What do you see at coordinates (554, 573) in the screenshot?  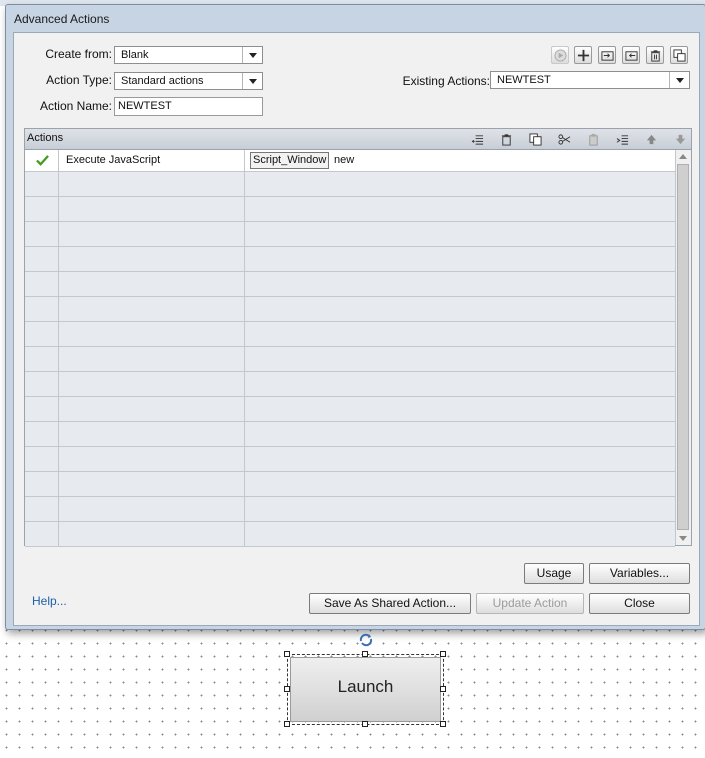 I see `usage-button: Usage` at bounding box center [554, 573].